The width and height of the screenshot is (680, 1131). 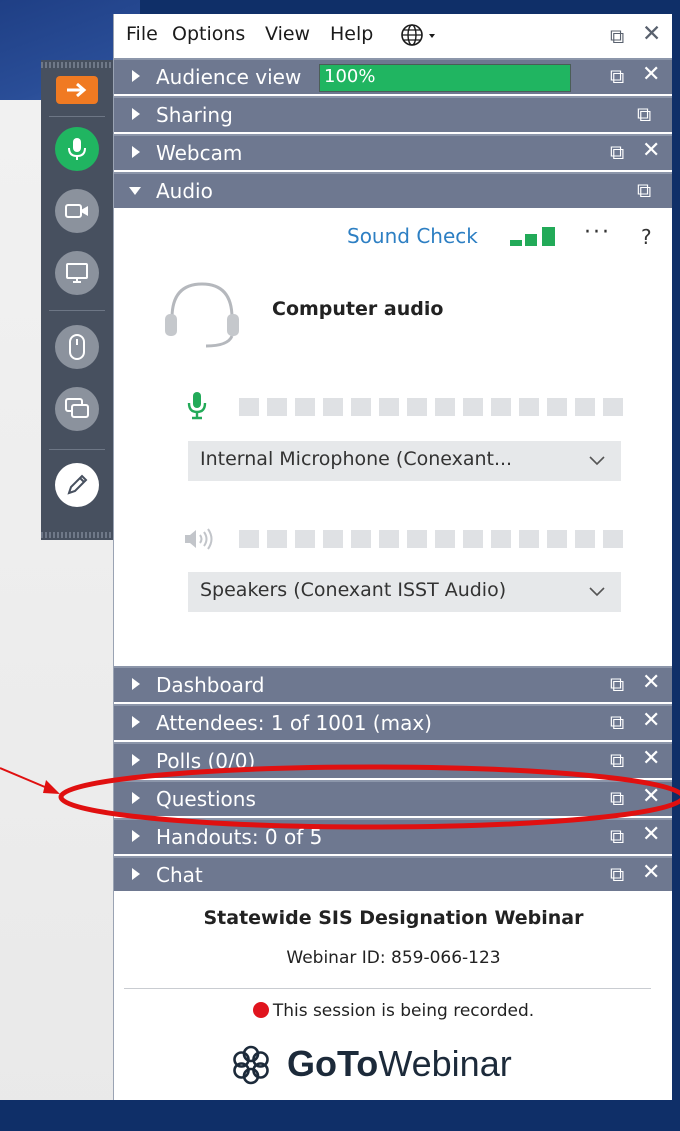 I want to click on control-toolbar, so click(x=77, y=300).